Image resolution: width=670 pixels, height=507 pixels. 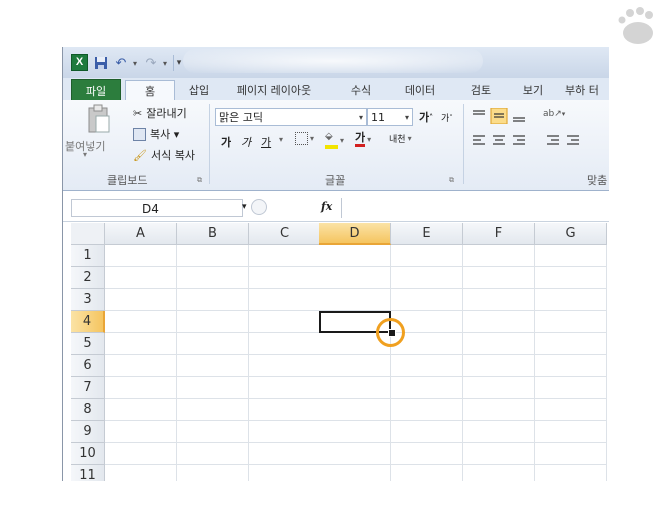 What do you see at coordinates (141, 454) in the screenshot?
I see `cell-a10` at bounding box center [141, 454].